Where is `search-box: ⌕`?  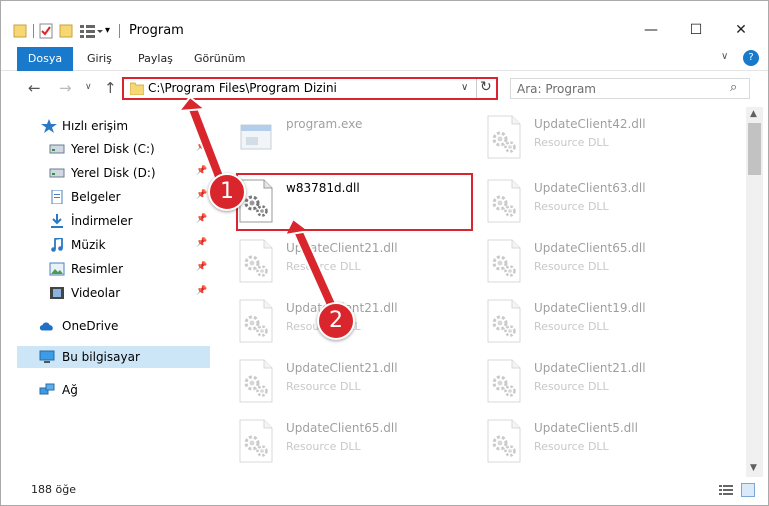 search-box: ⌕ is located at coordinates (630, 88).